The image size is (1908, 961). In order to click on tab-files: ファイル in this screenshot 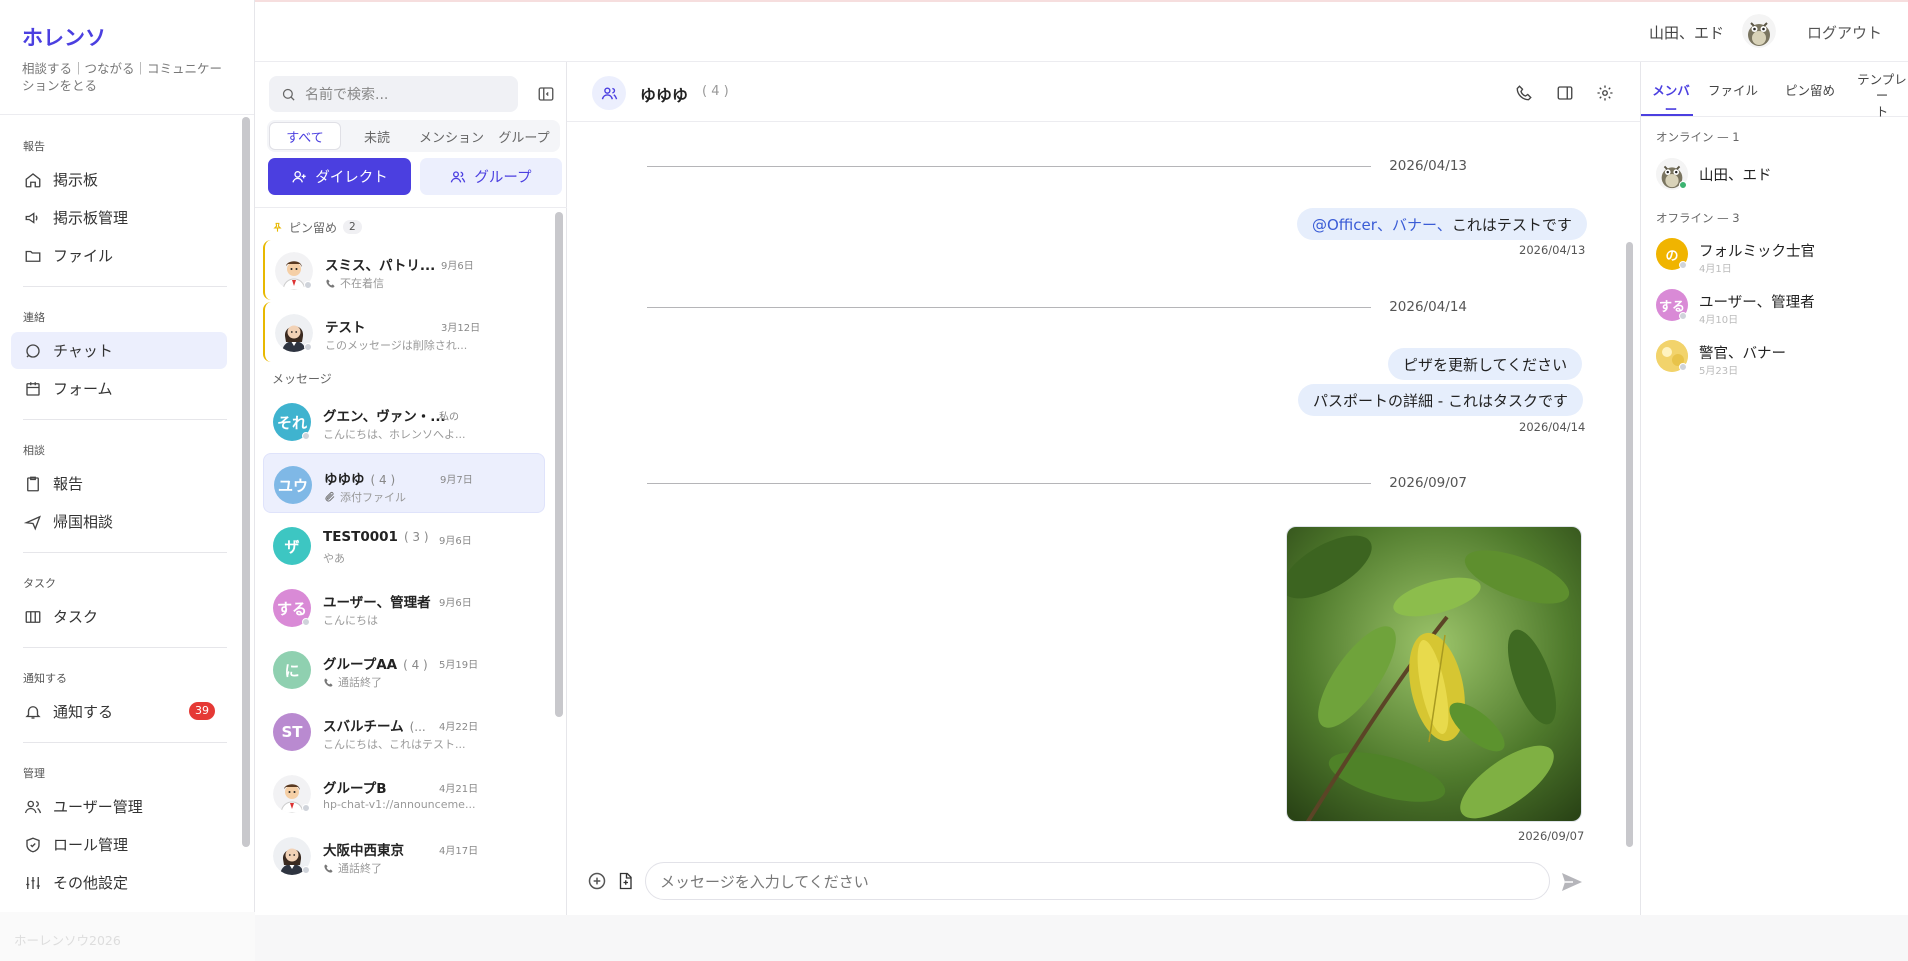, I will do `click(1733, 89)`.